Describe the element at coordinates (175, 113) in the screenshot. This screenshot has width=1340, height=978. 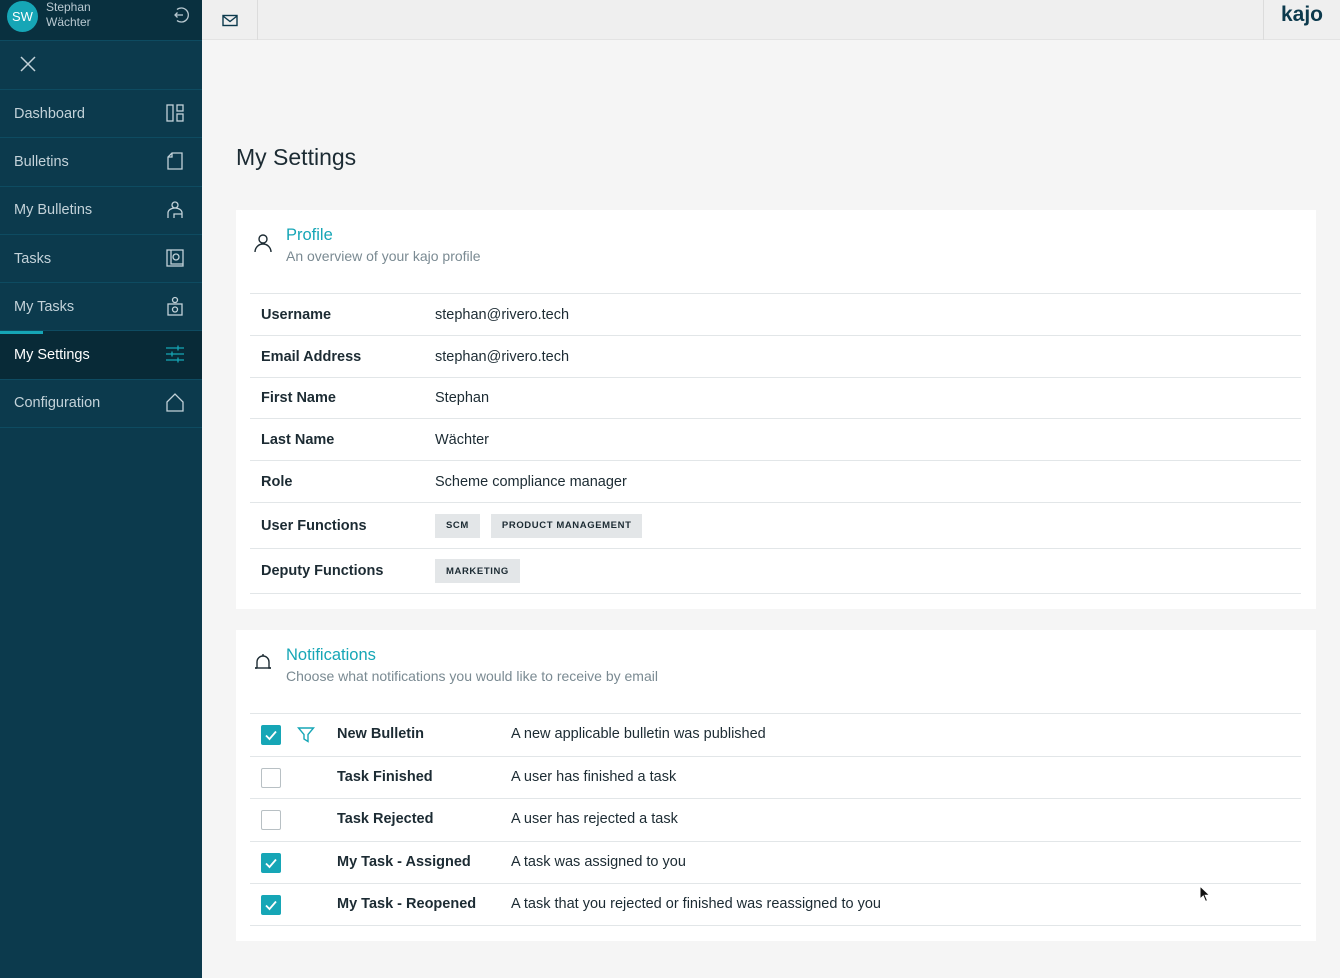
I see `dashboard-icon` at that location.